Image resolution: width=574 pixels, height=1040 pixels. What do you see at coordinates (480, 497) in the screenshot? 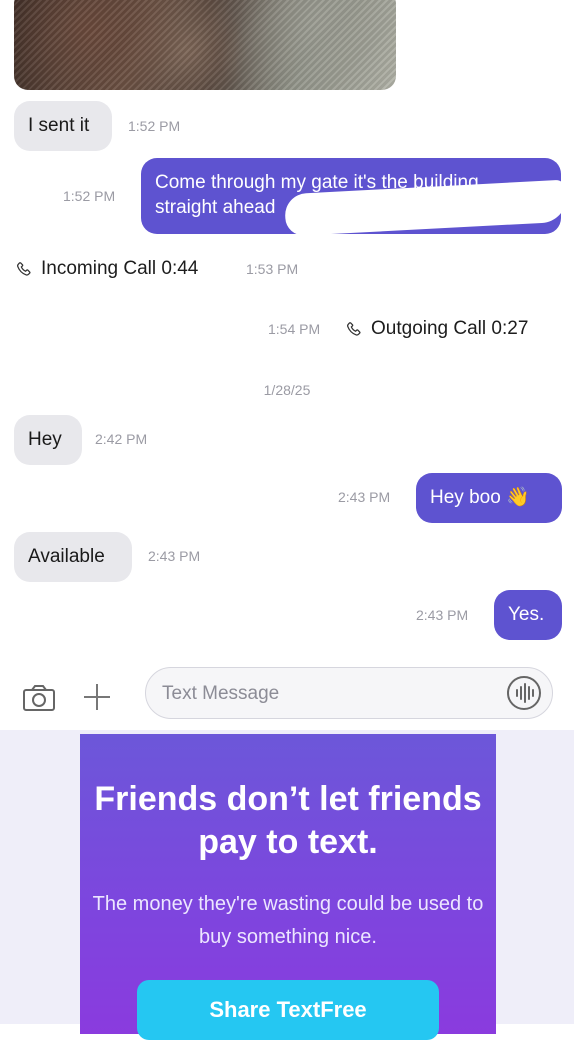
I see `message-text: Hey boo 👋` at bounding box center [480, 497].